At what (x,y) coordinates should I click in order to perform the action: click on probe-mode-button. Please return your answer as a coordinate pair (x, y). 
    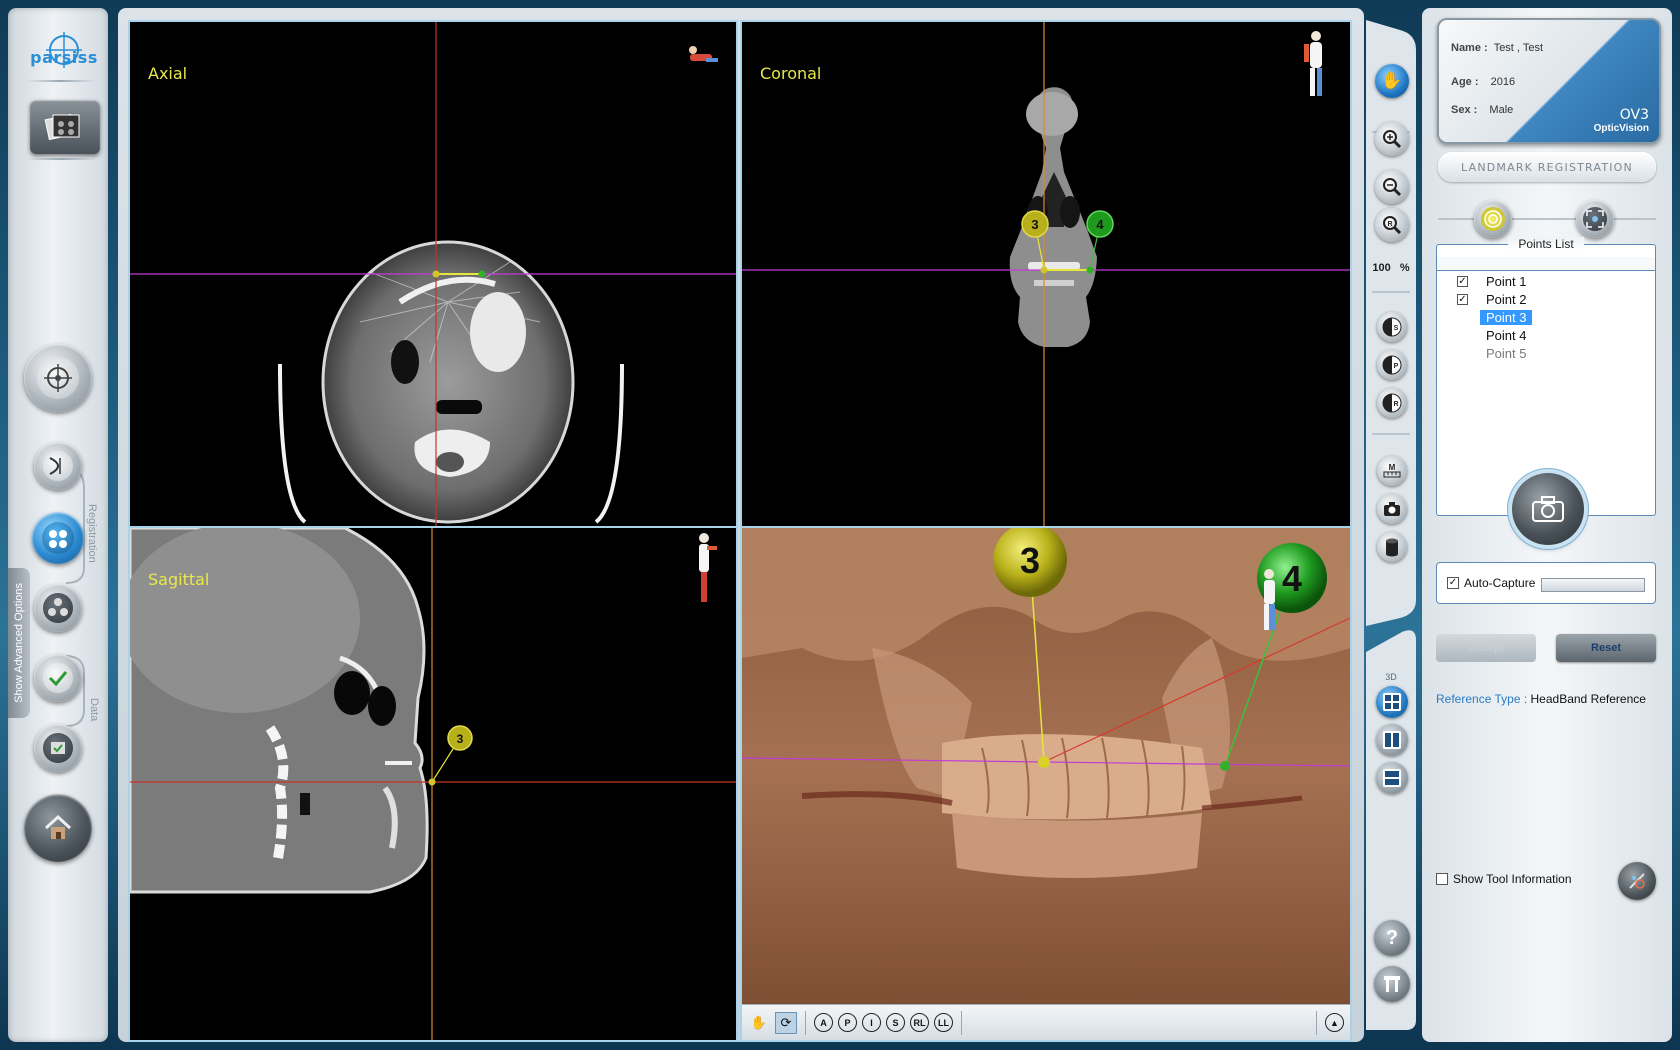
    Looking at the image, I should click on (1493, 219).